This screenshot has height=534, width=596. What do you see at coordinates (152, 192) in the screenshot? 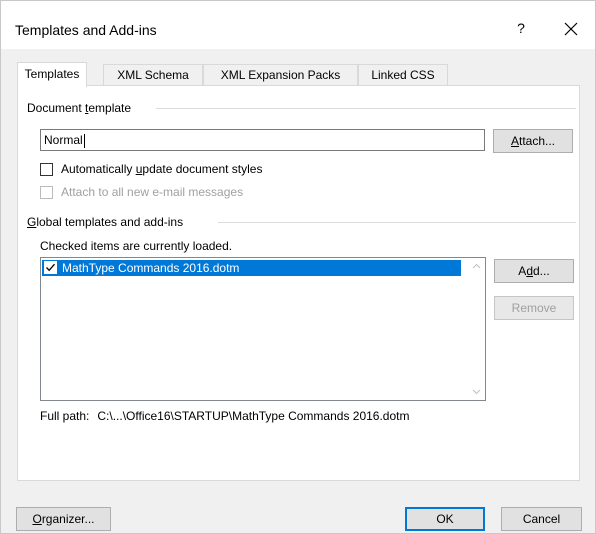
I see `attach-email-label: Attach to all new e-mail messages` at bounding box center [152, 192].